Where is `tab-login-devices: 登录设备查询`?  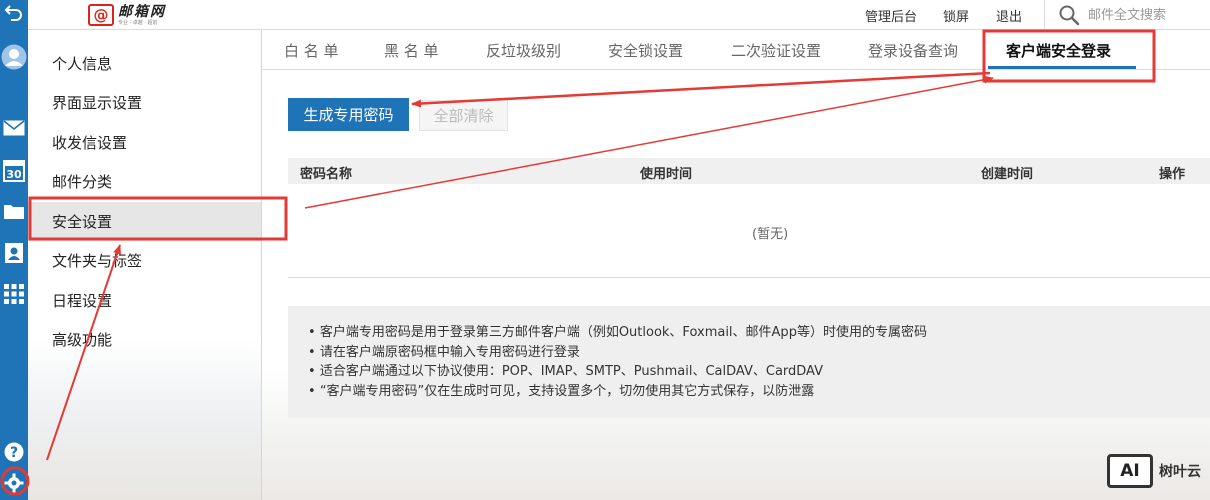
tab-login-devices: 登录设备查询 is located at coordinates (913, 50).